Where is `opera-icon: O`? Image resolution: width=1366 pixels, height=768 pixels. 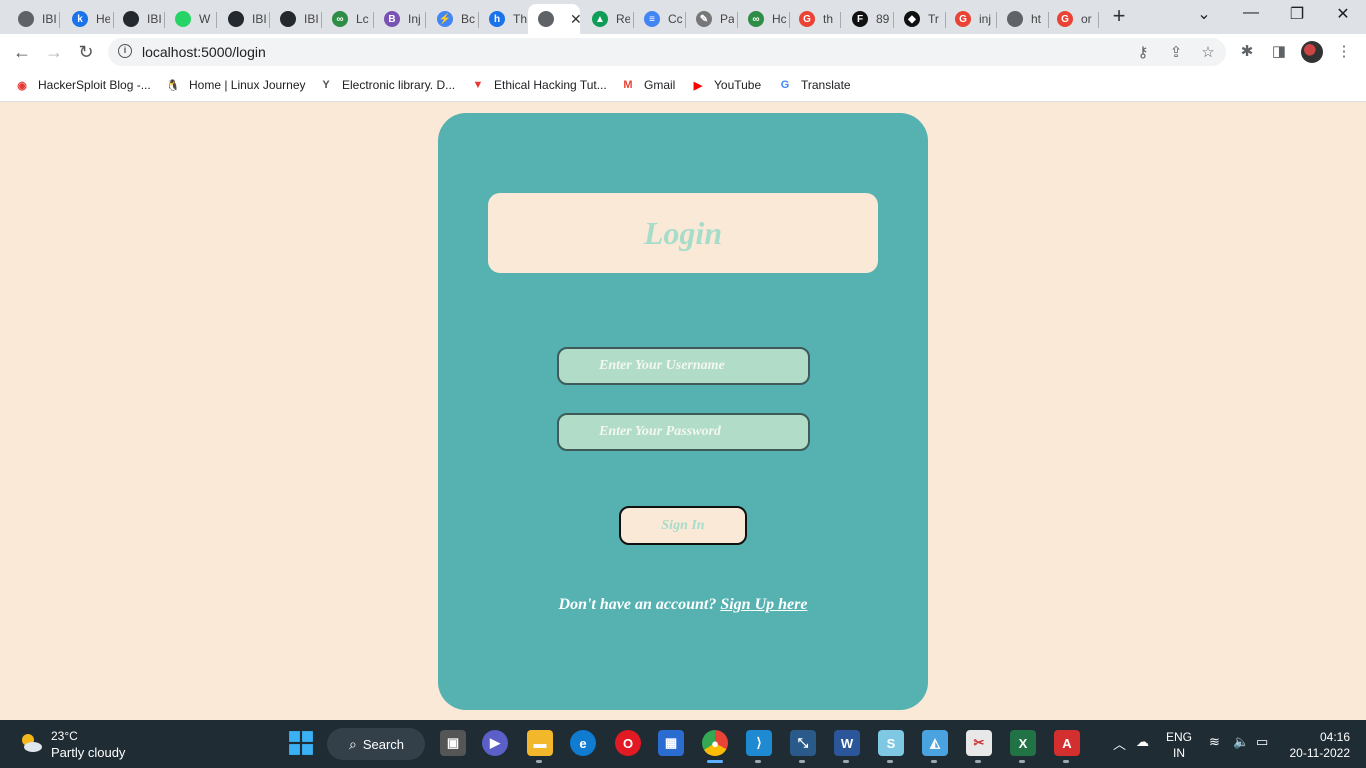 opera-icon: O is located at coordinates (628, 743).